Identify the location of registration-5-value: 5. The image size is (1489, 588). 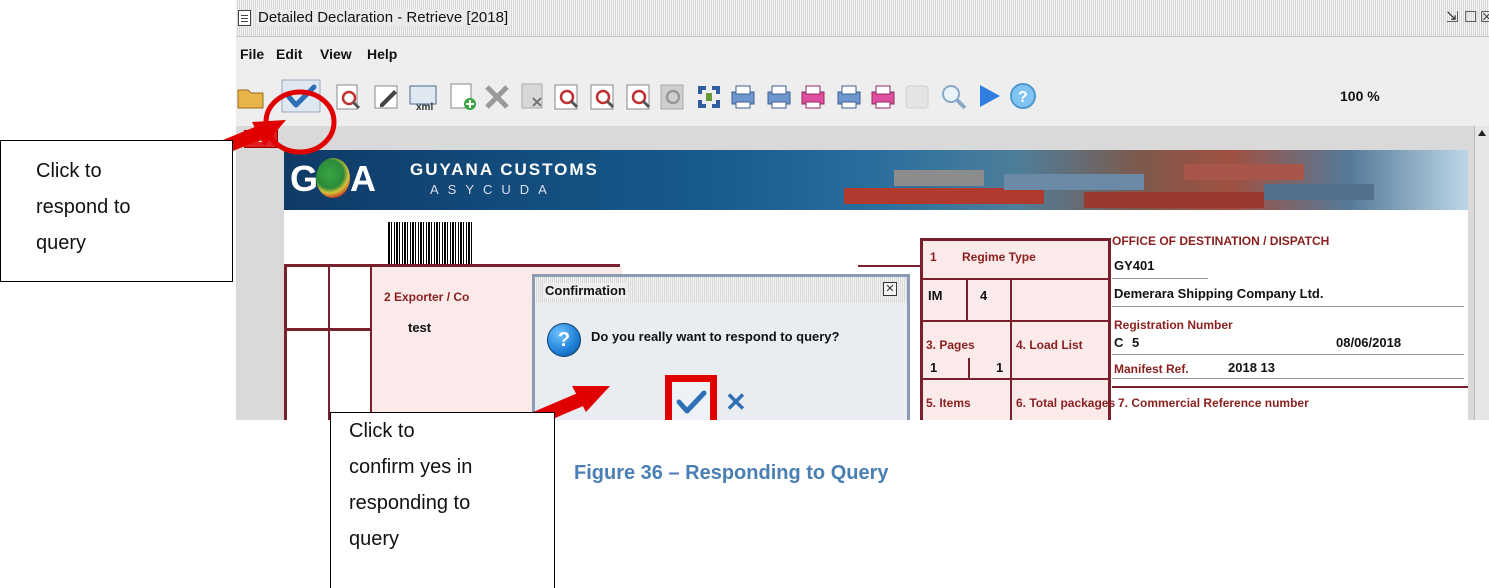
(1135, 342).